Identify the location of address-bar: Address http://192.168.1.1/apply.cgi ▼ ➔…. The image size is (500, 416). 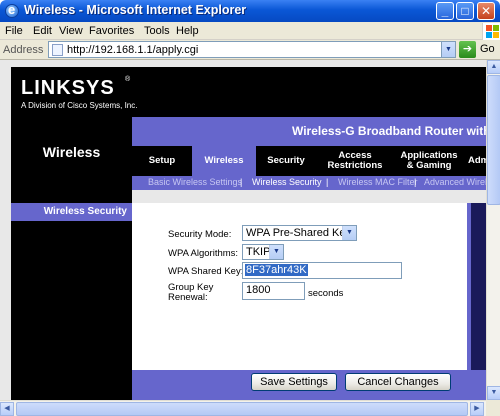
(250, 50).